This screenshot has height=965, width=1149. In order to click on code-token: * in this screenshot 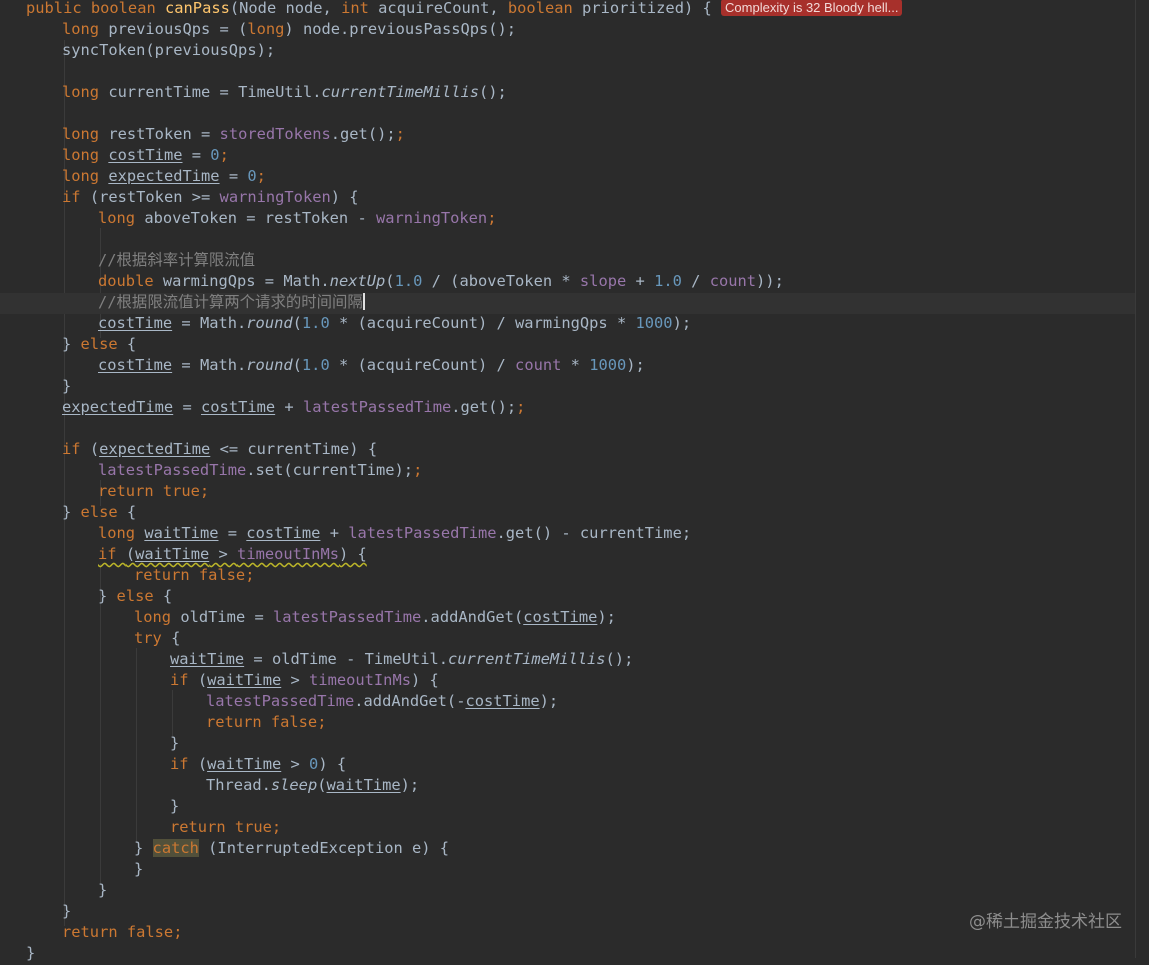, I will do `click(575, 365)`.